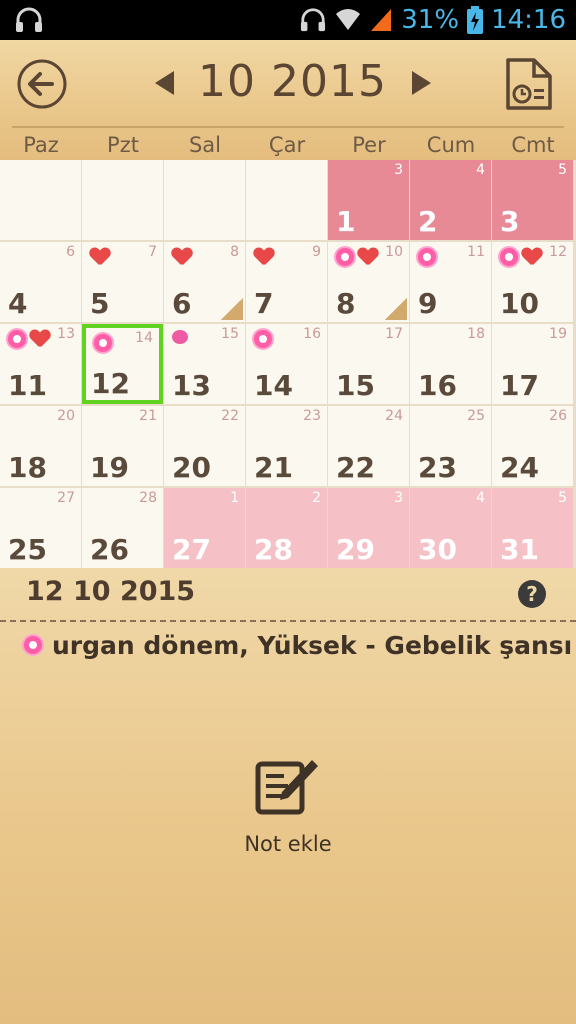 The width and height of the screenshot is (576, 1024). I want to click on calendar-day-cell: 22 20, so click(204, 446).